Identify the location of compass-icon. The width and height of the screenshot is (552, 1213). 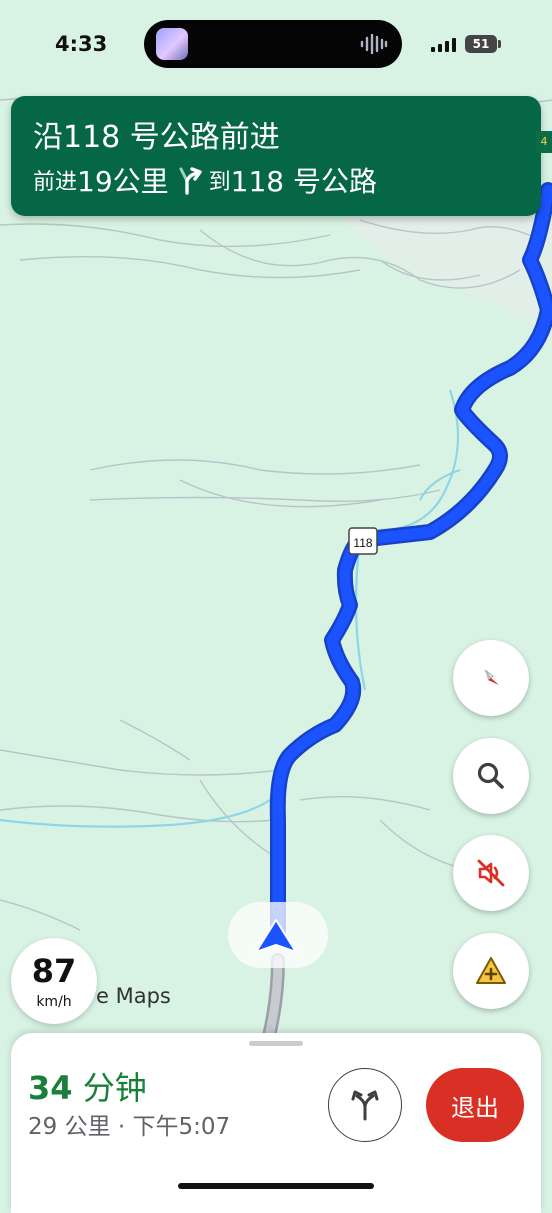
(491, 677).